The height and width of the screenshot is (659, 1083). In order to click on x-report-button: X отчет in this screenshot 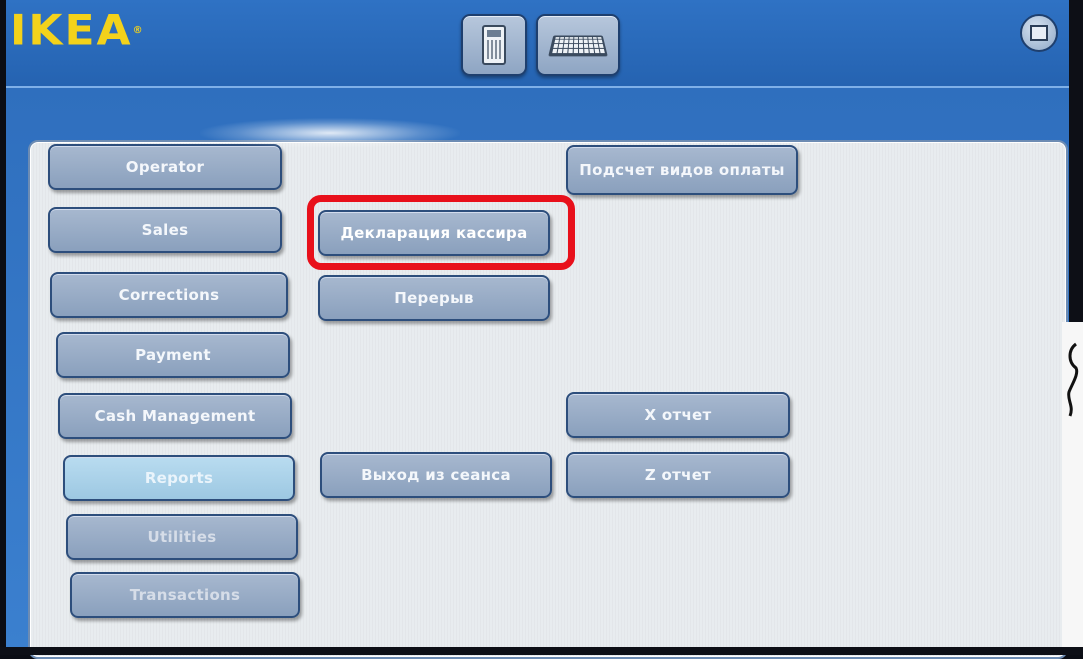, I will do `click(678, 415)`.